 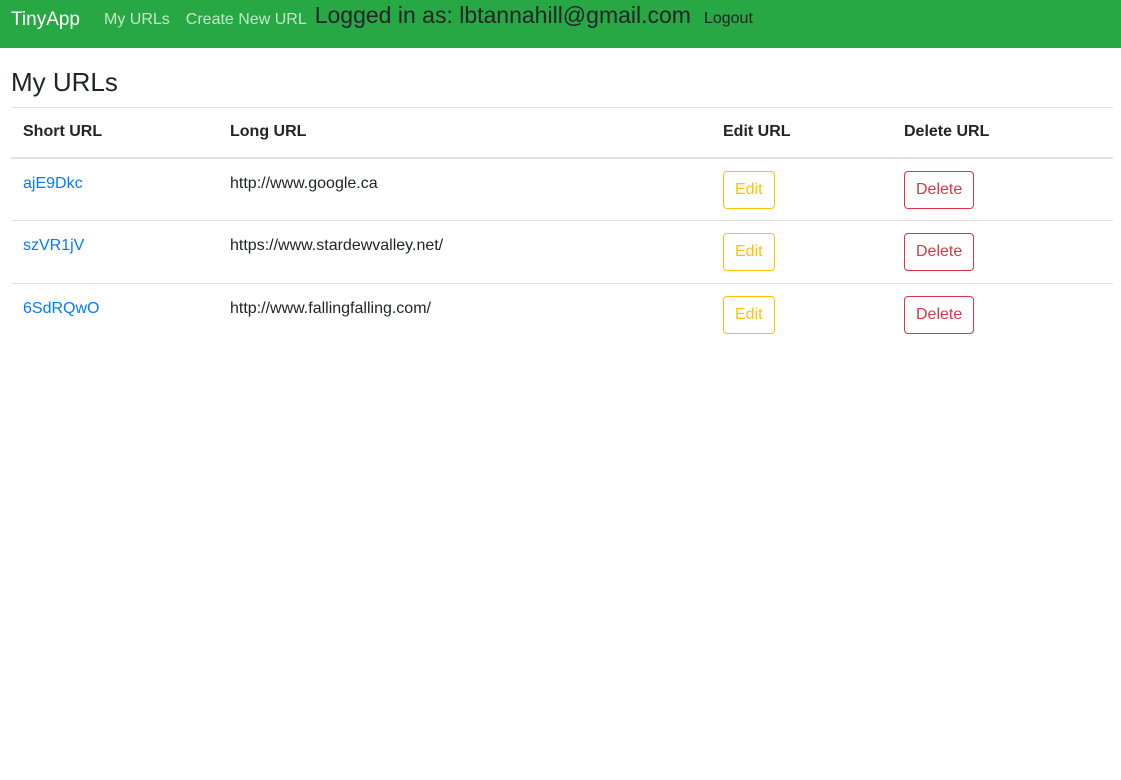 I want to click on short-url-link: 6SdRQwO, so click(x=61, y=308).